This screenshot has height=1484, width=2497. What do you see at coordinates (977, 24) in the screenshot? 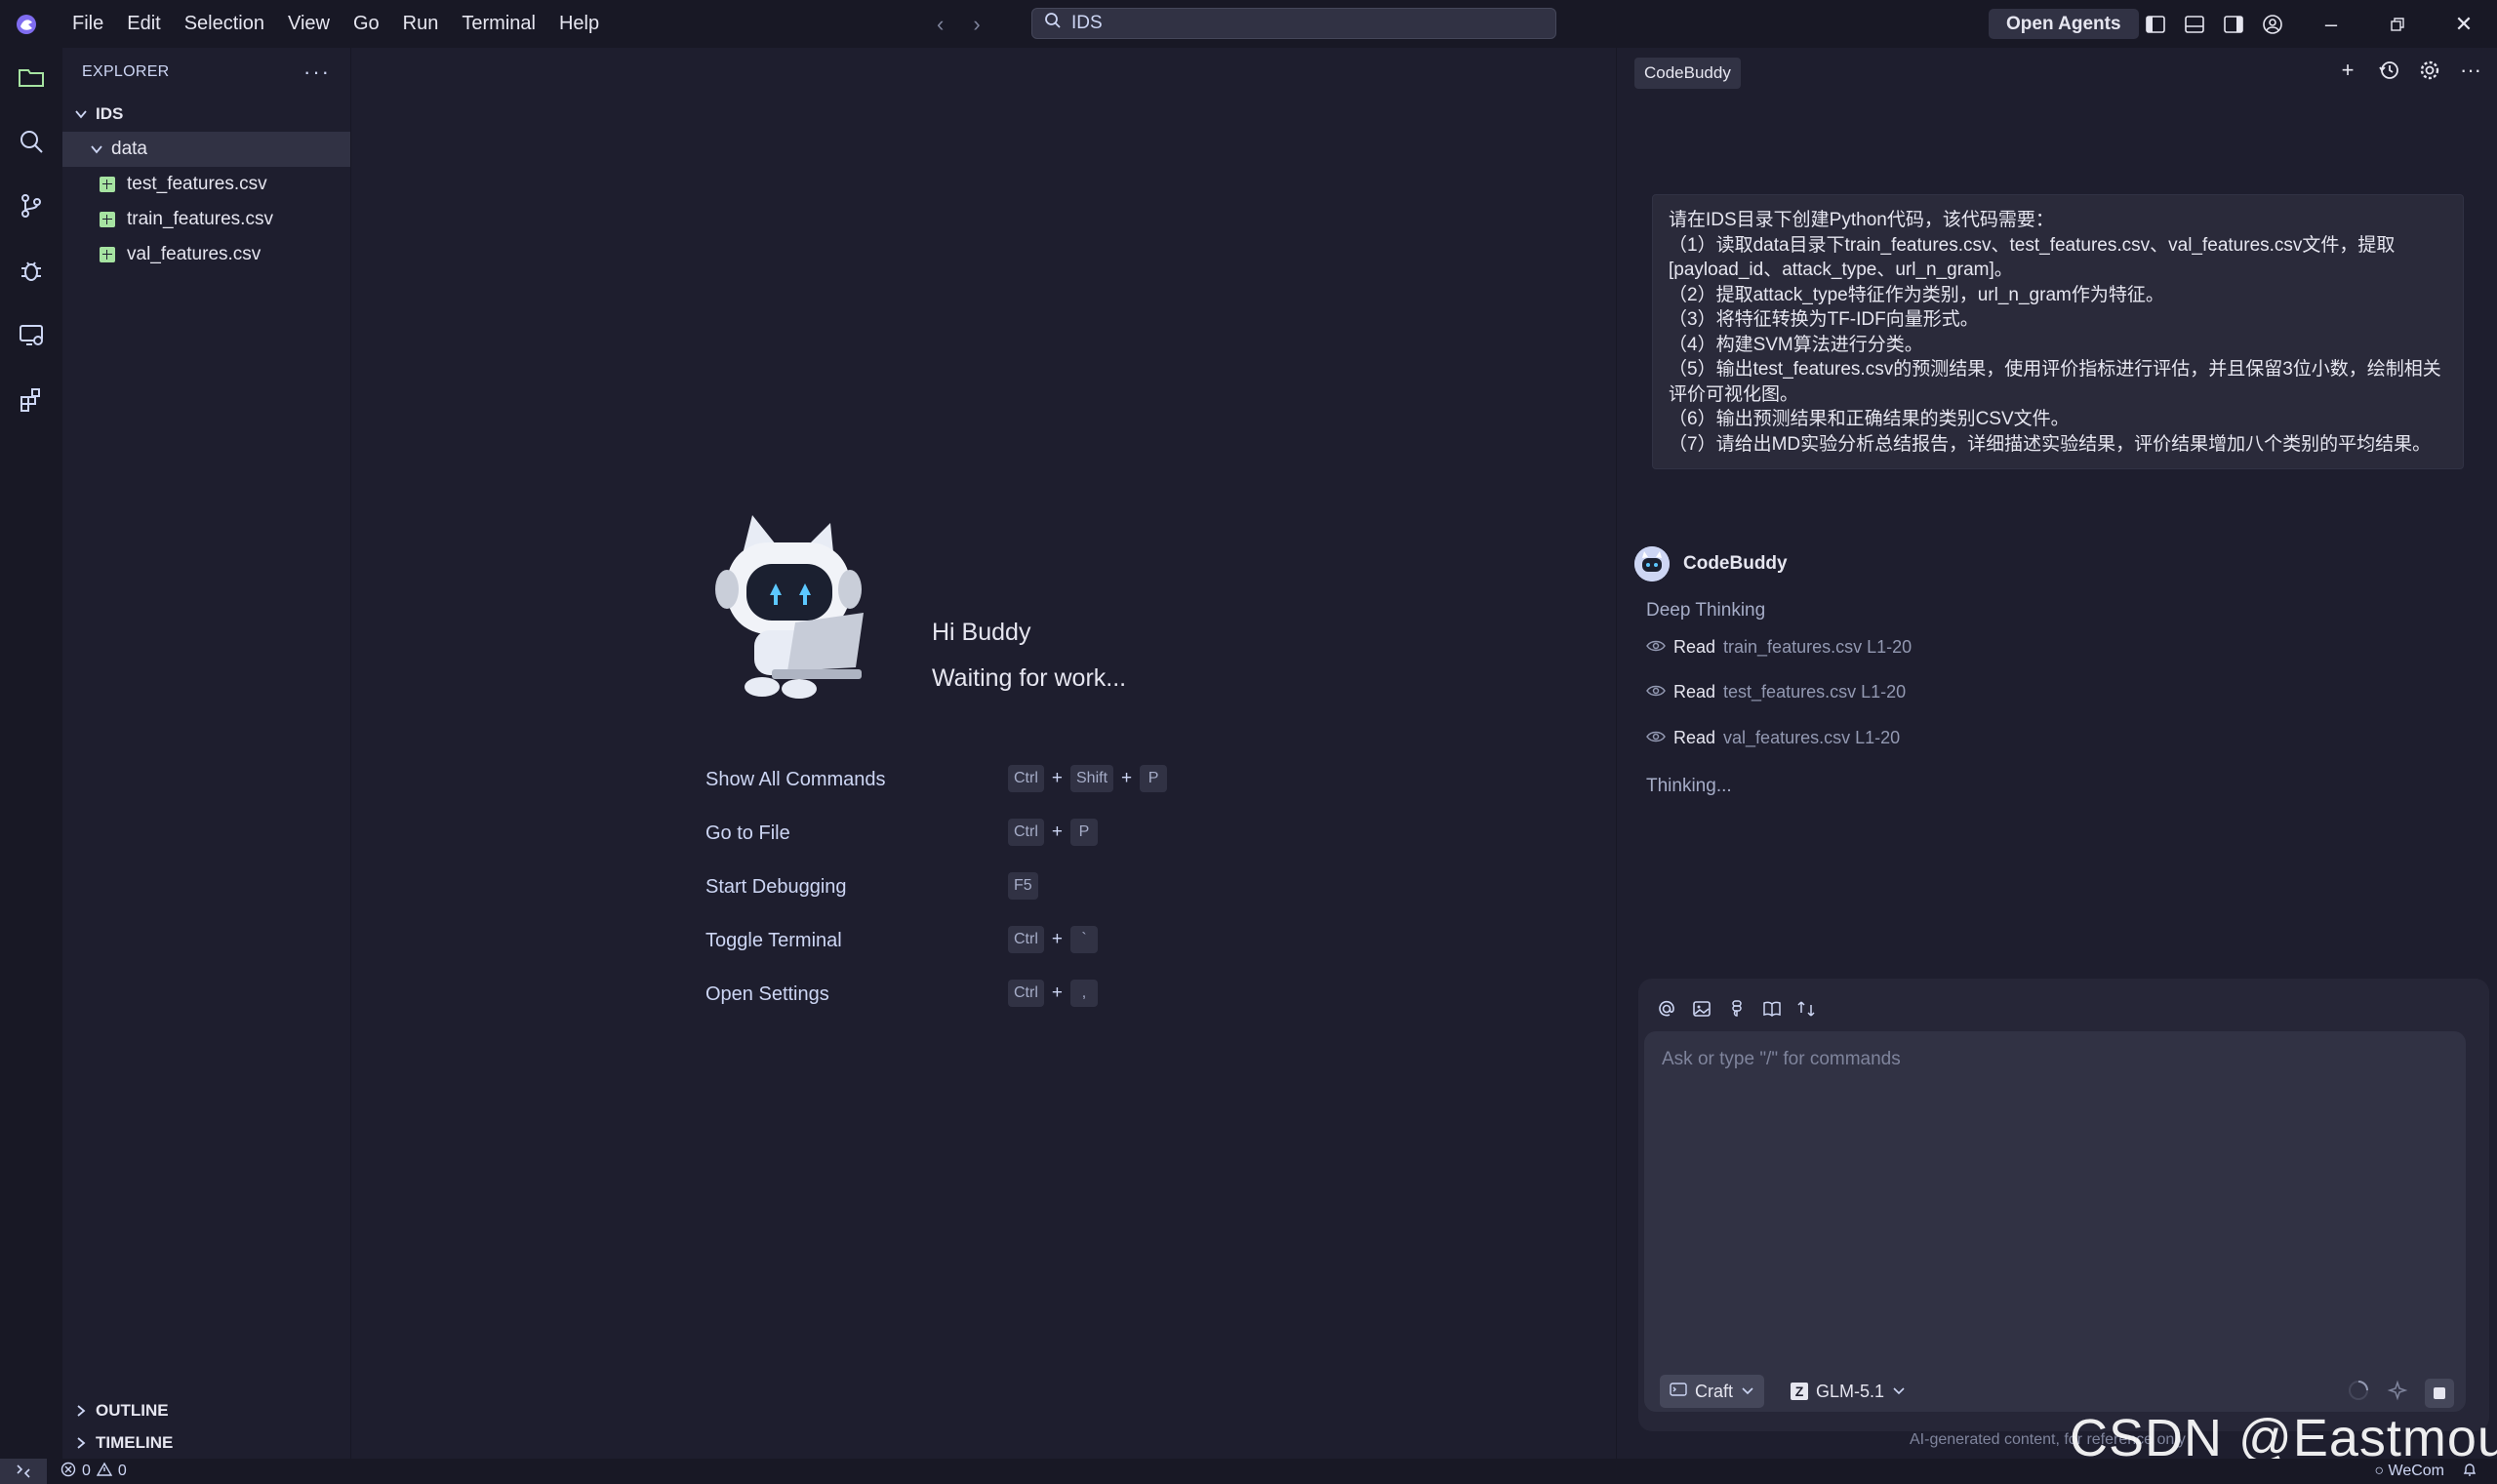
I see `forward-arrow-icon: ›` at bounding box center [977, 24].